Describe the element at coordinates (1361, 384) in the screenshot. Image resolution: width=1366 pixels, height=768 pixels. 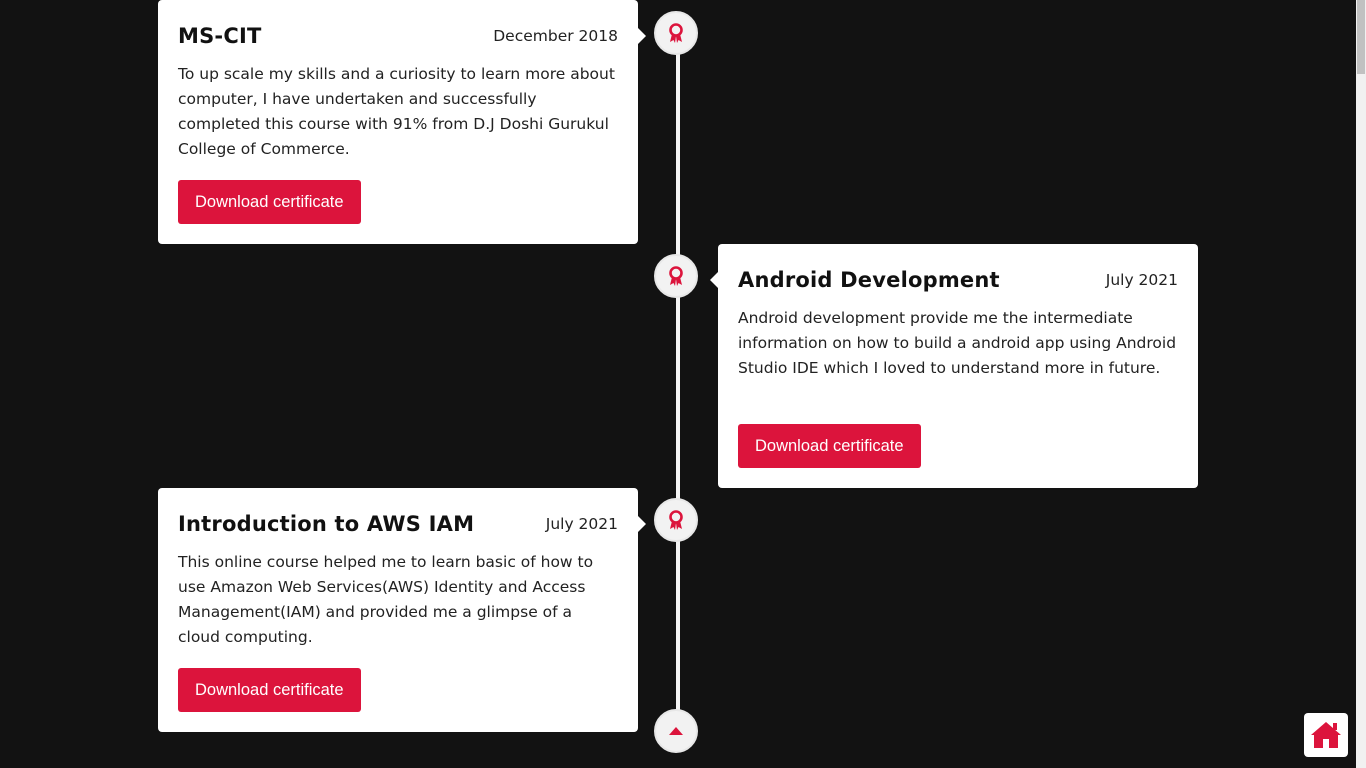
I see `page-scrollbar` at that location.